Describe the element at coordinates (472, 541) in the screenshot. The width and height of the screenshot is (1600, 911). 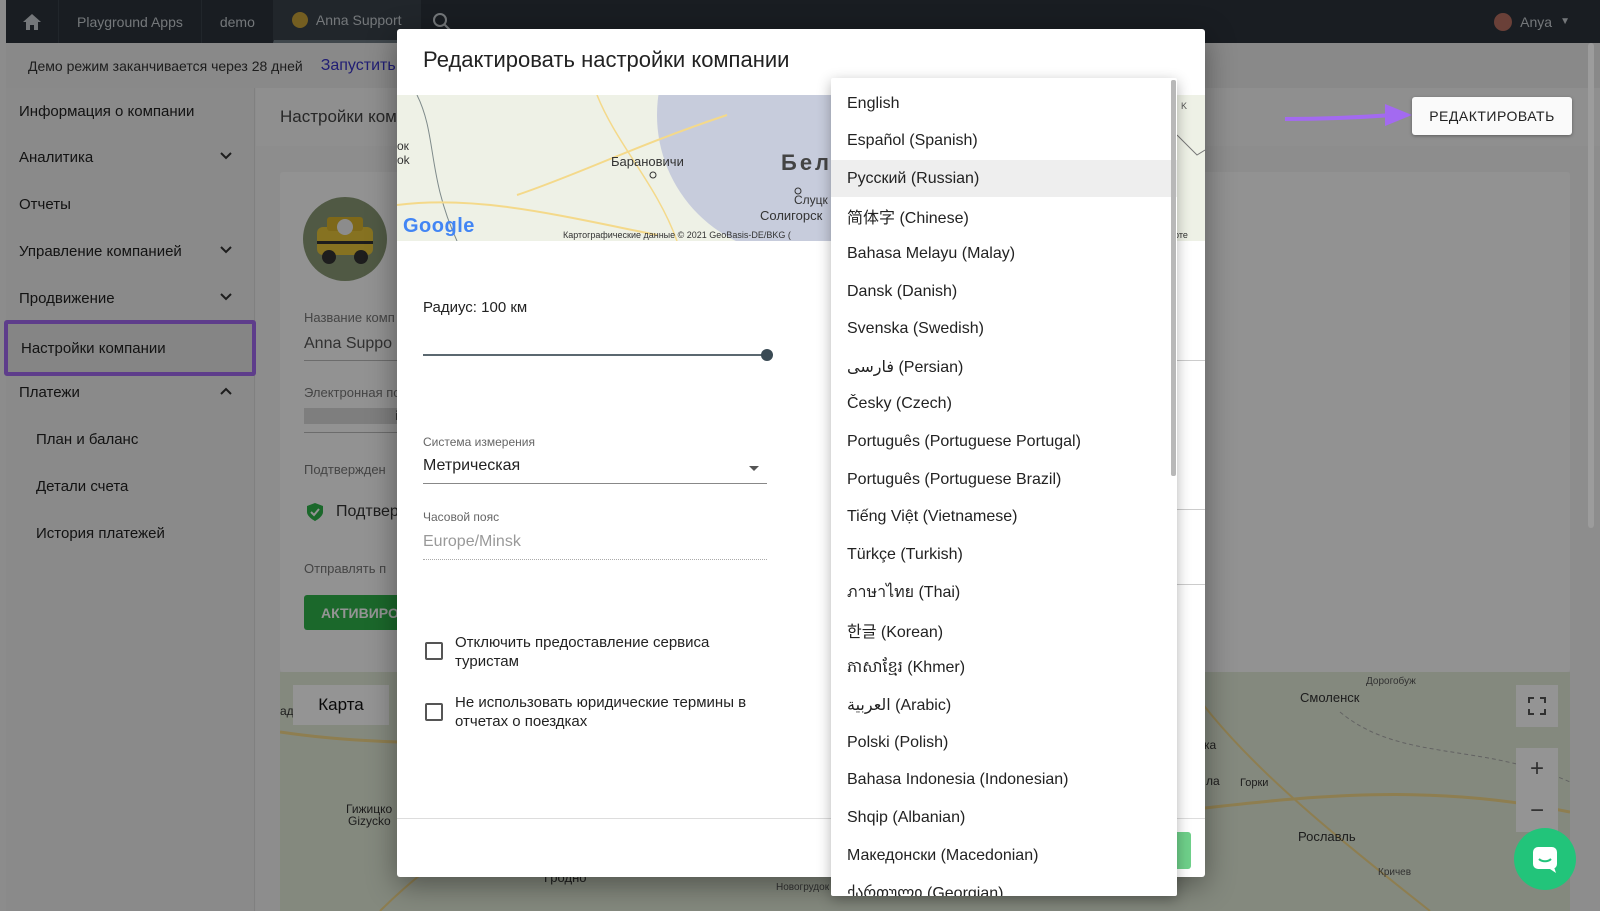
I see `timezone-value: Europe/Minsk` at that location.